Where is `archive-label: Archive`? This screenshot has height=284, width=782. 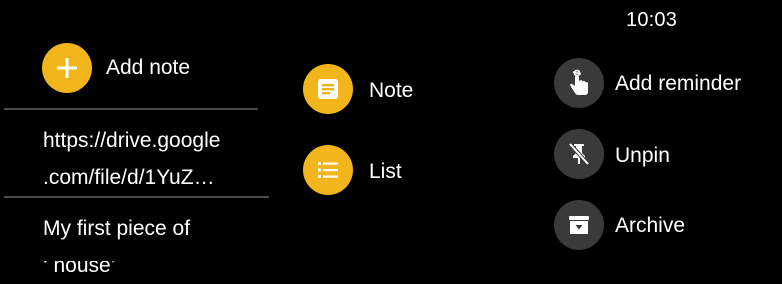
archive-label: Archive is located at coordinates (650, 225).